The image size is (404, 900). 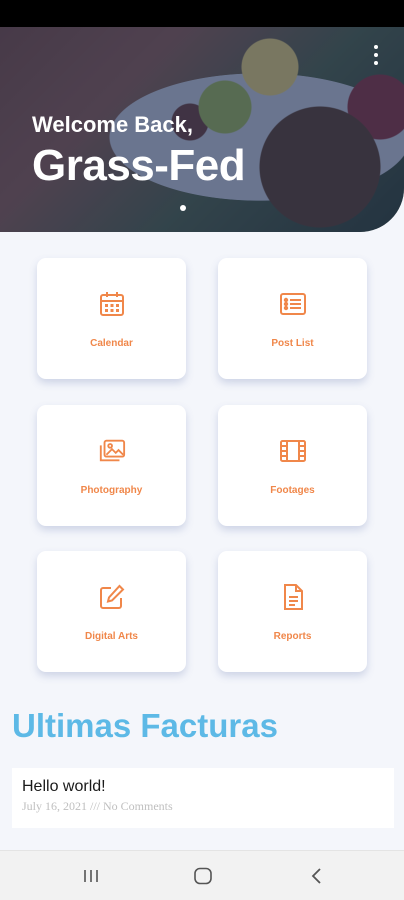 I want to click on menu-card-calendar: Calendar, so click(x=111, y=318).